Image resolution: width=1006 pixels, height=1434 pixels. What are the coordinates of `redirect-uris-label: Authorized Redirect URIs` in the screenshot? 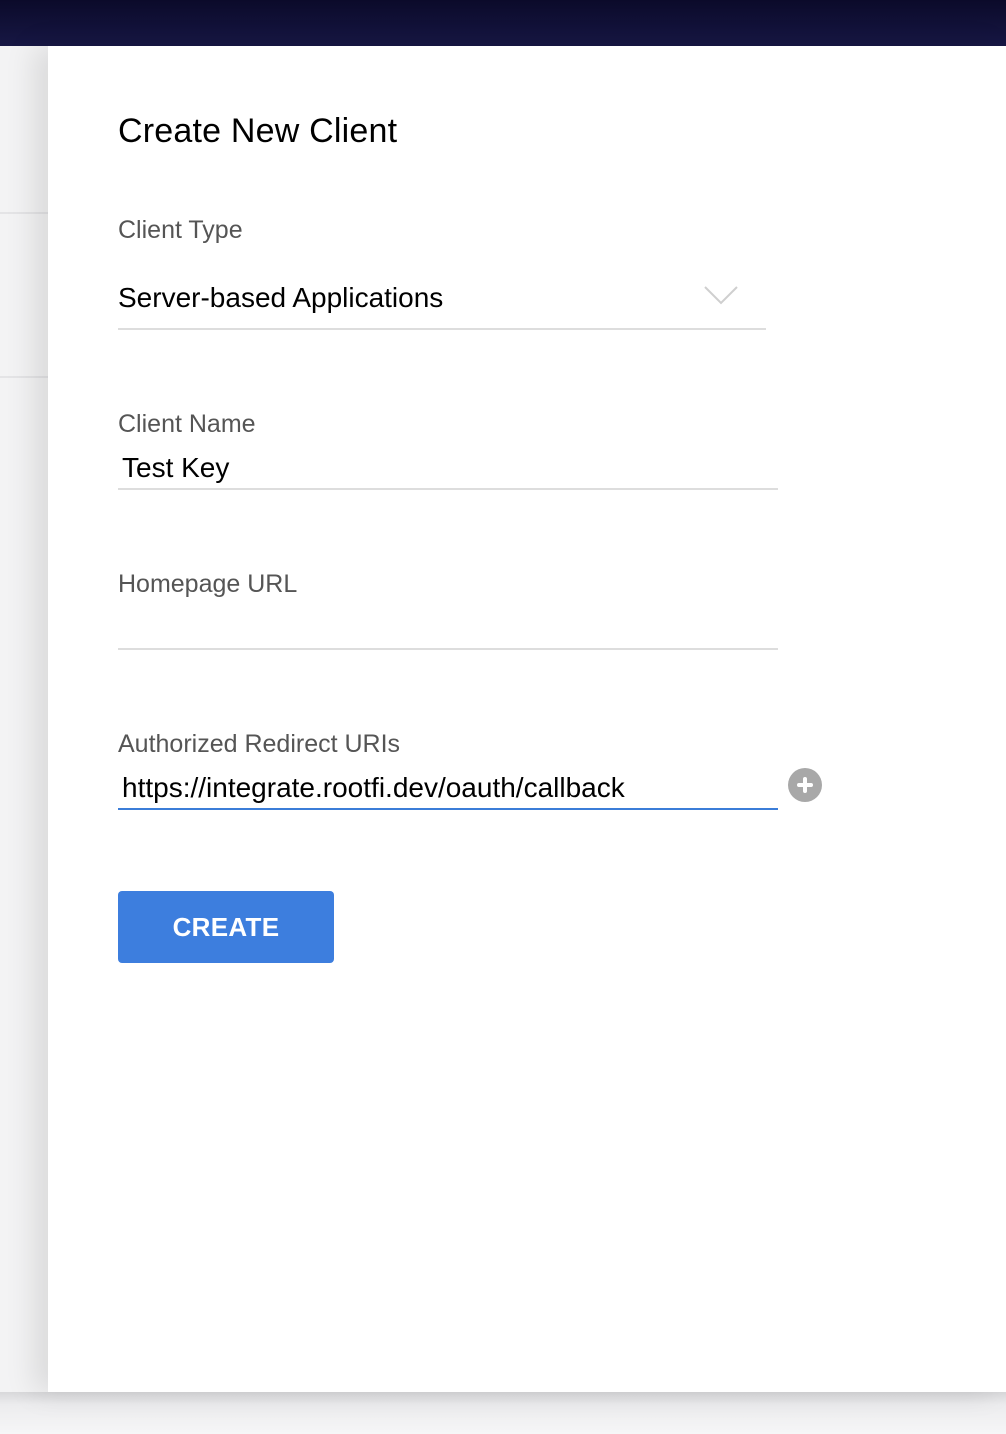 It's located at (259, 744).